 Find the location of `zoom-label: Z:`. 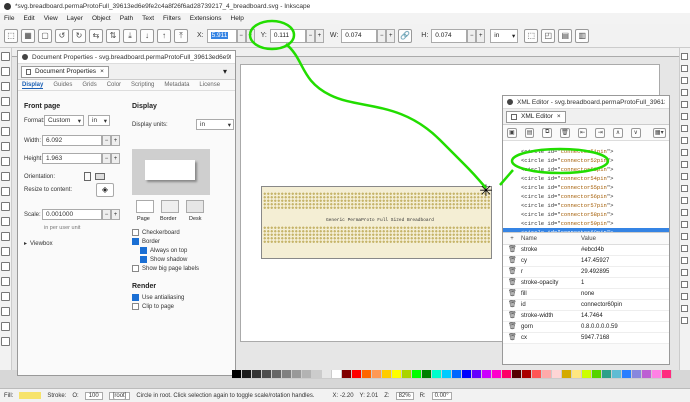

zoom-label: Z: is located at coordinates (387, 395).